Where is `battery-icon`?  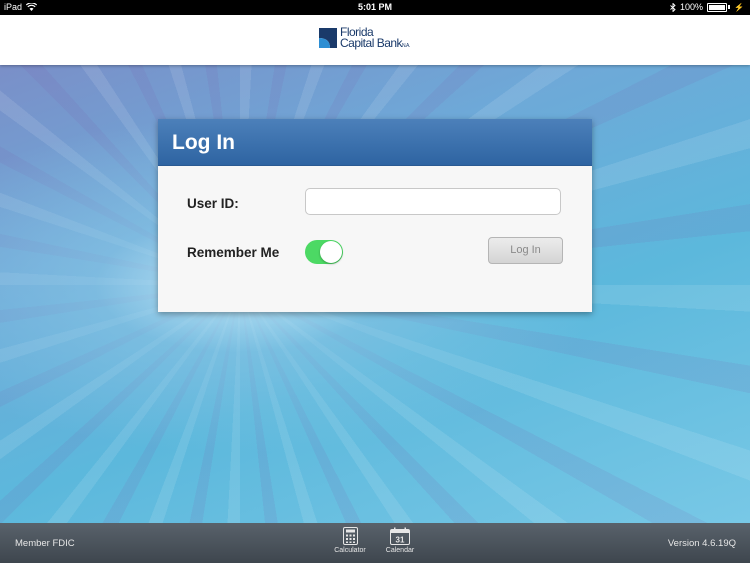 battery-icon is located at coordinates (717, 7).